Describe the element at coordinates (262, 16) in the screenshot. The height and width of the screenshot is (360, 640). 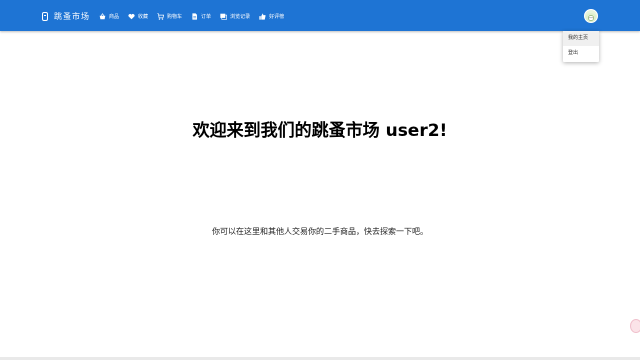
I see `thumbs-up-icon` at that location.